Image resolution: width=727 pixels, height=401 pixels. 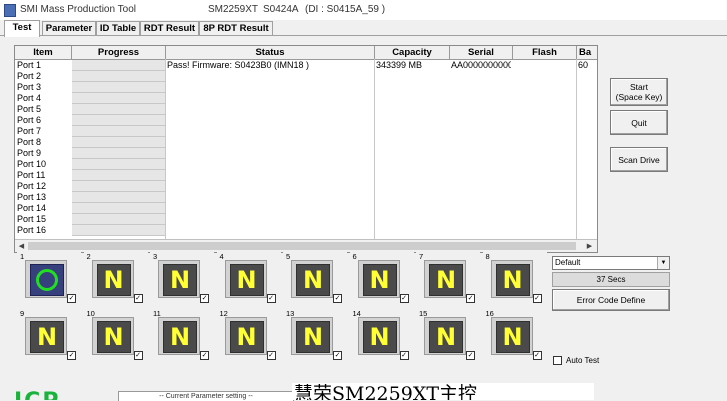 I want to click on row-item: Port 8, so click(x=29, y=142).